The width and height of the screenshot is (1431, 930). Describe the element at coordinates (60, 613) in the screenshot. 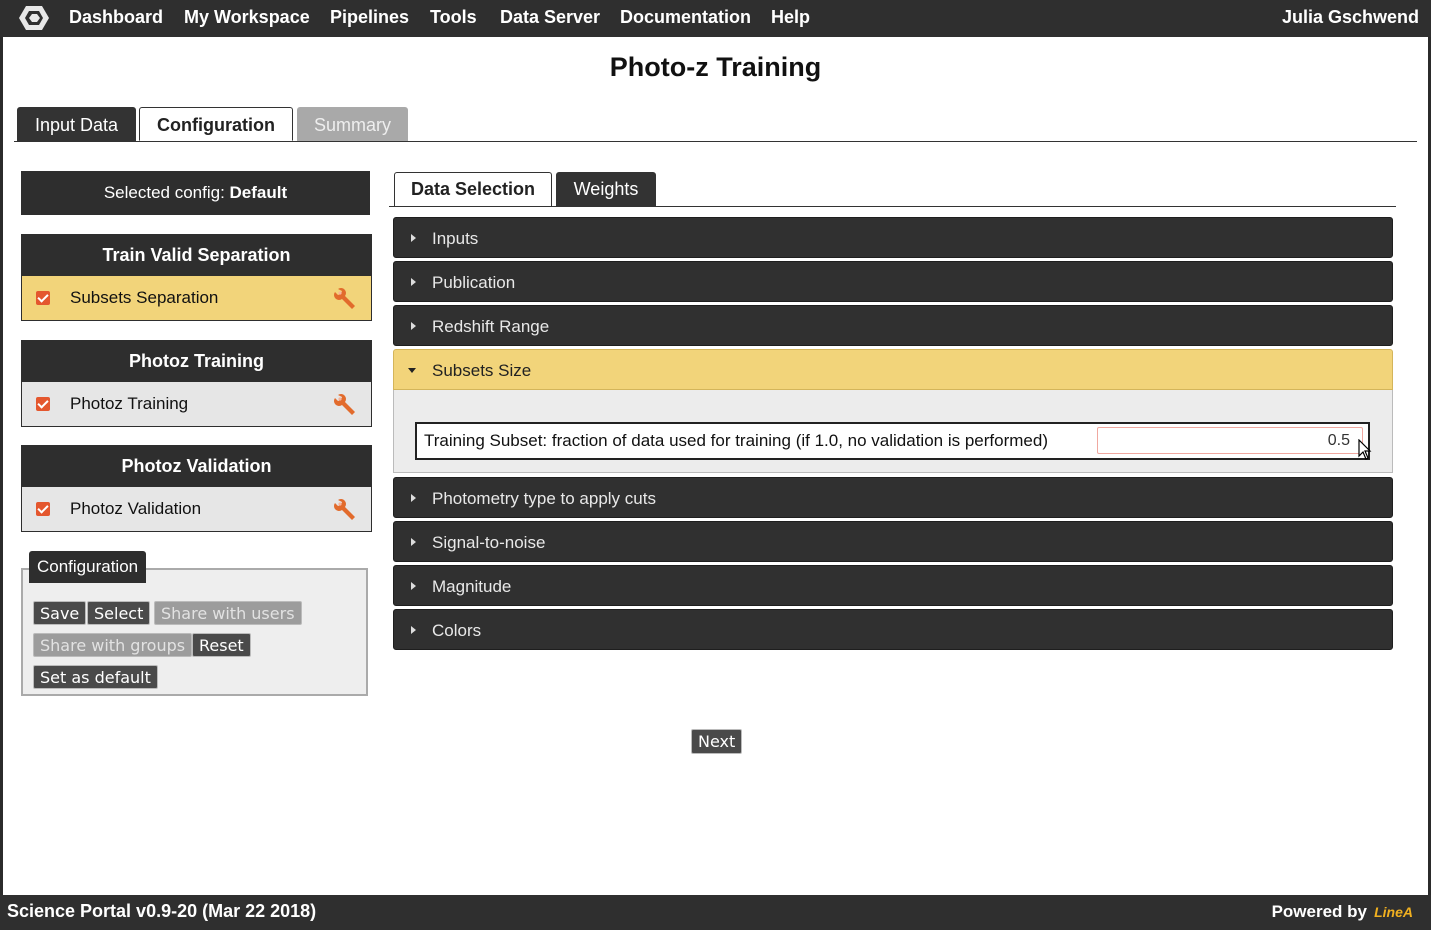

I see `save-button: Save` at that location.